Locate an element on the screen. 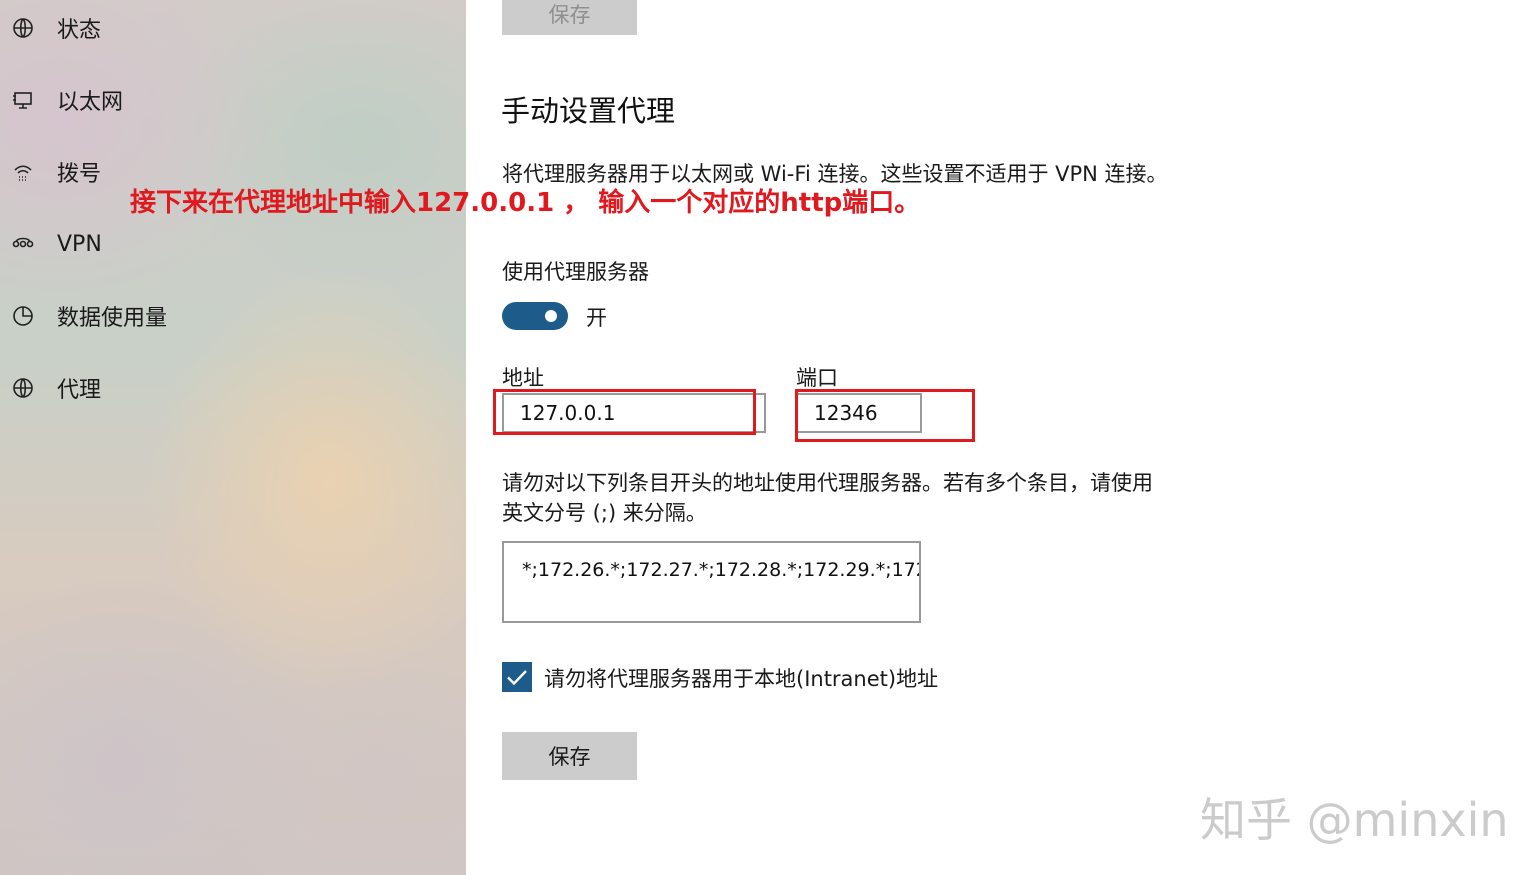  ethernet-icon is located at coordinates (23, 100).